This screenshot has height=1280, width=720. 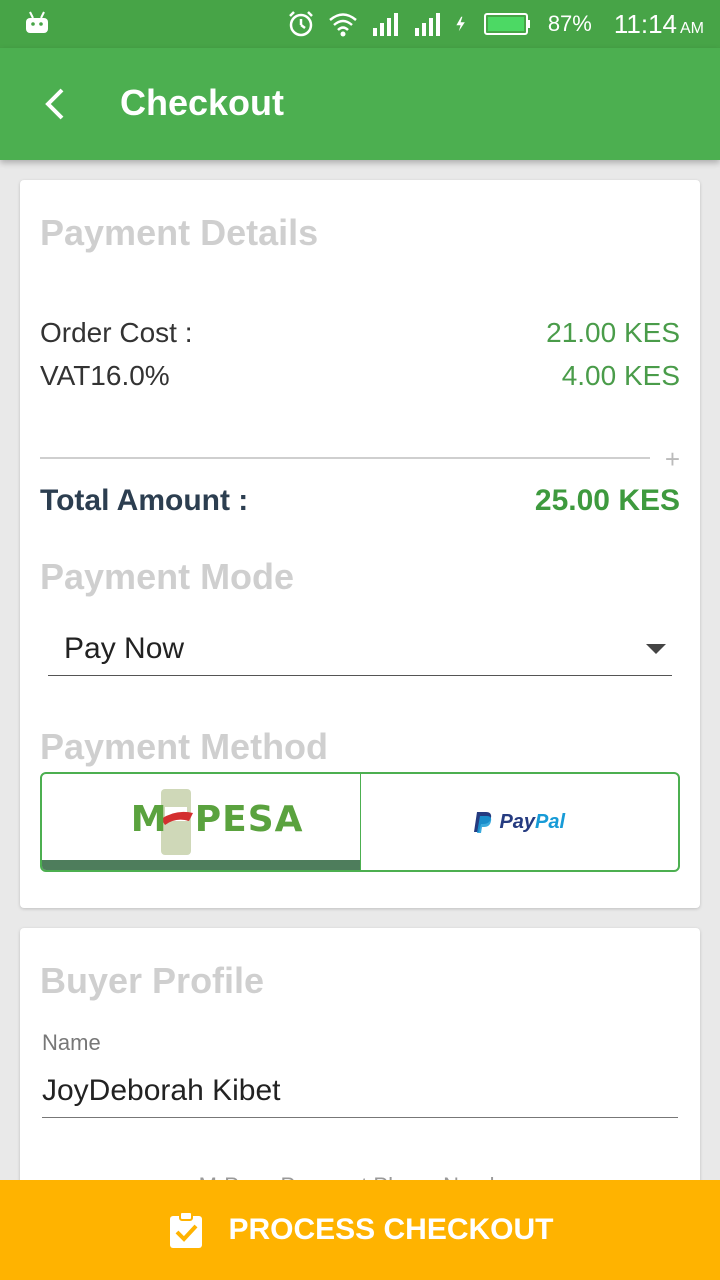 I want to click on name-field-label: Name, so click(x=71, y=1042).